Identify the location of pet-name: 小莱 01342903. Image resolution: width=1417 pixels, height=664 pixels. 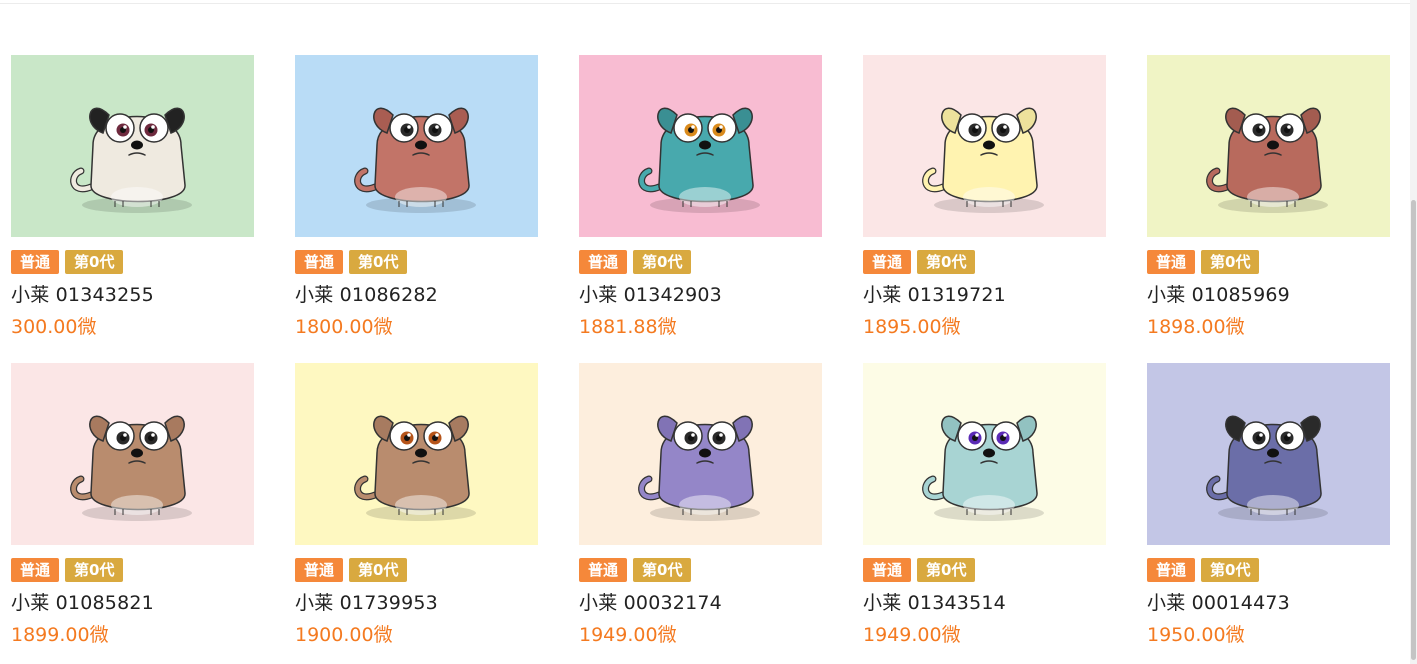
(700, 295).